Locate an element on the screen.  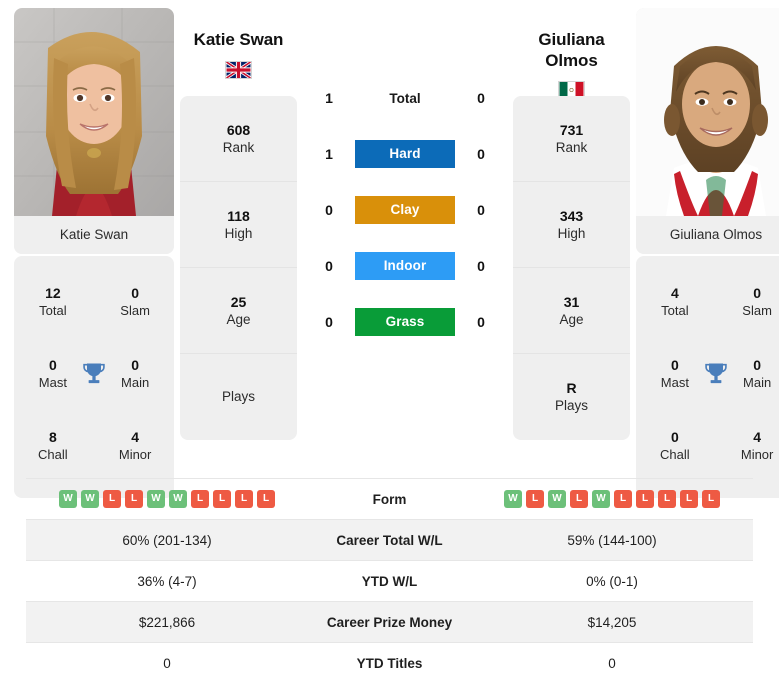
h2h-left-score-hard: 1 is located at coordinates (329, 154).